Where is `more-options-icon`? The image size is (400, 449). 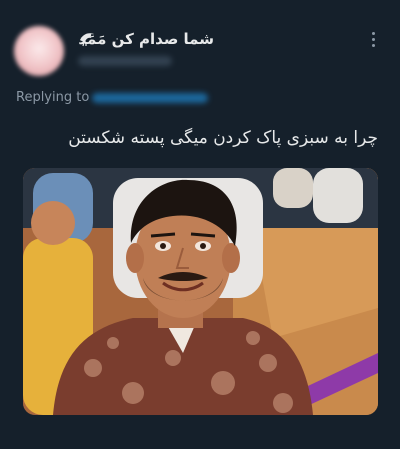
more-options-icon is located at coordinates (373, 42).